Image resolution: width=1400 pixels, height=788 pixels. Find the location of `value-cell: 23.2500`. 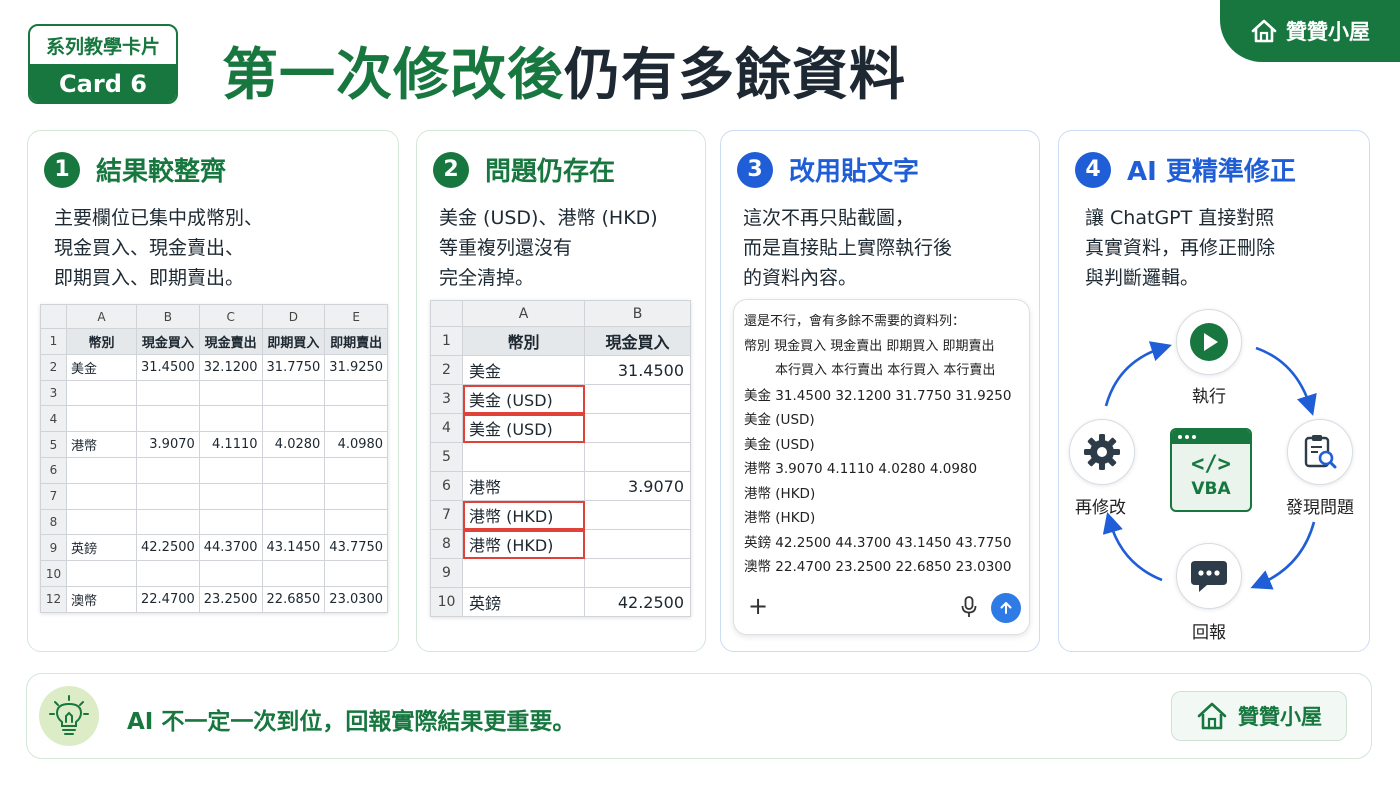

value-cell: 23.2500 is located at coordinates (230, 599).